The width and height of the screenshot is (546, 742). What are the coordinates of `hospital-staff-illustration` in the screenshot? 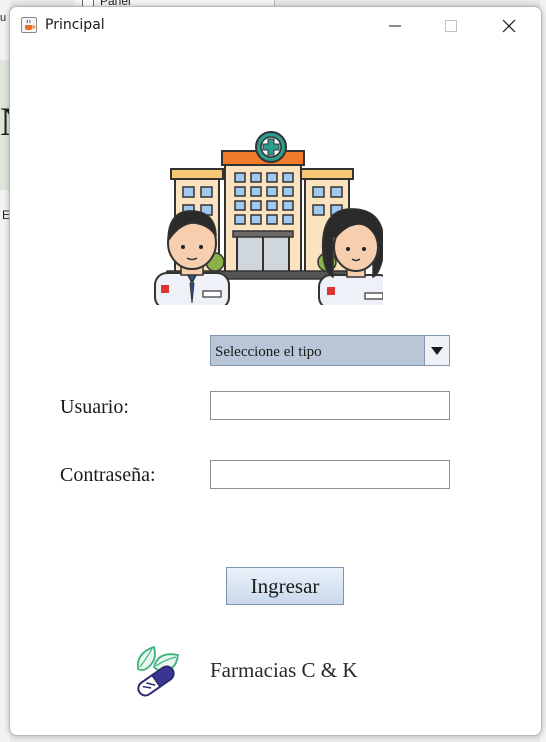 It's located at (268, 218).